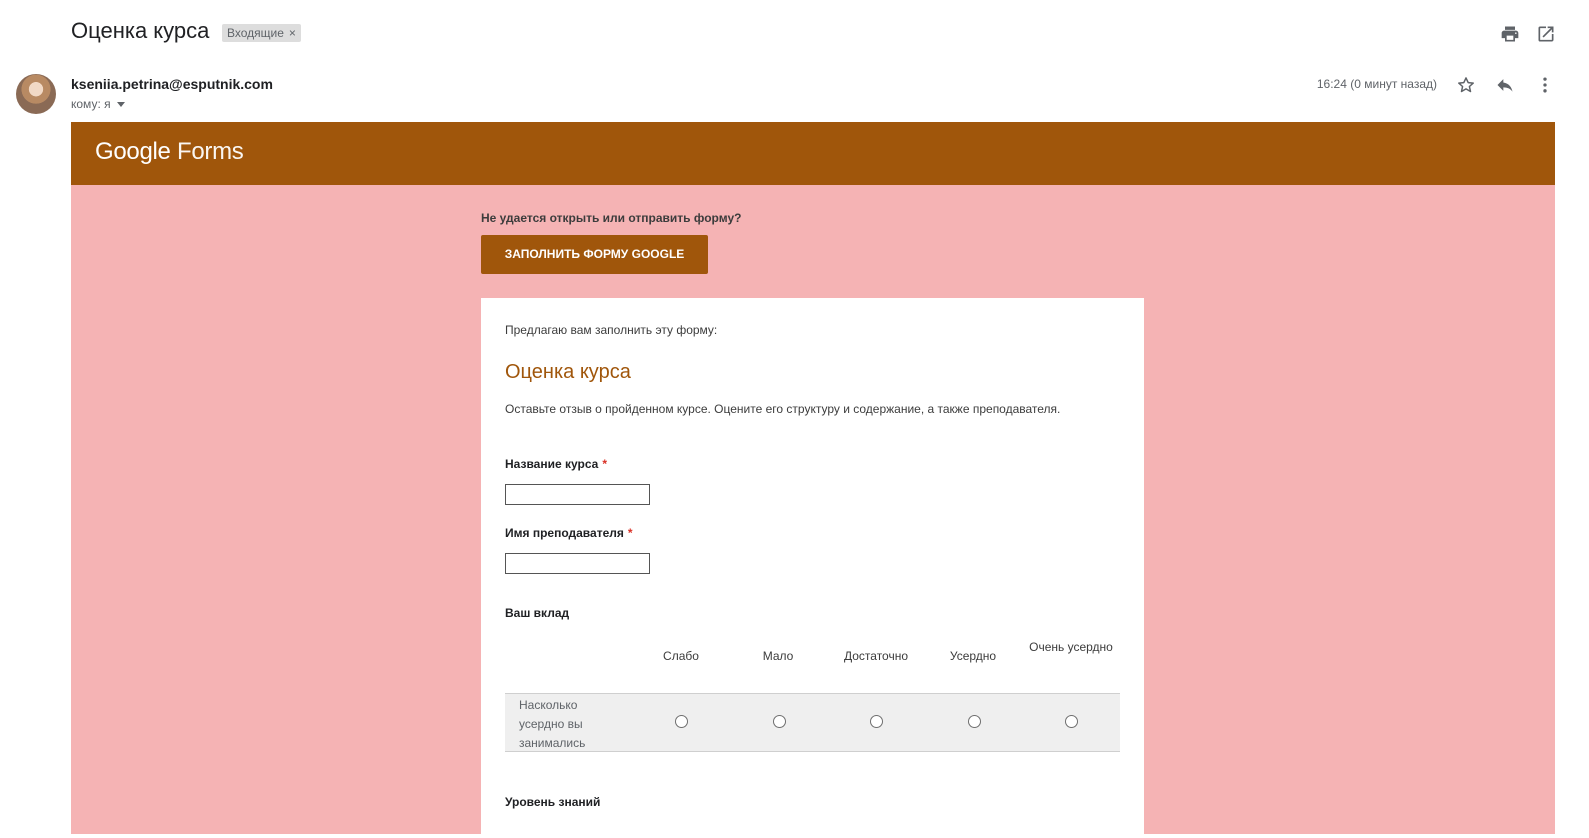 This screenshot has height=838, width=1589. I want to click on grid-column-header: Усердно, so click(973, 656).